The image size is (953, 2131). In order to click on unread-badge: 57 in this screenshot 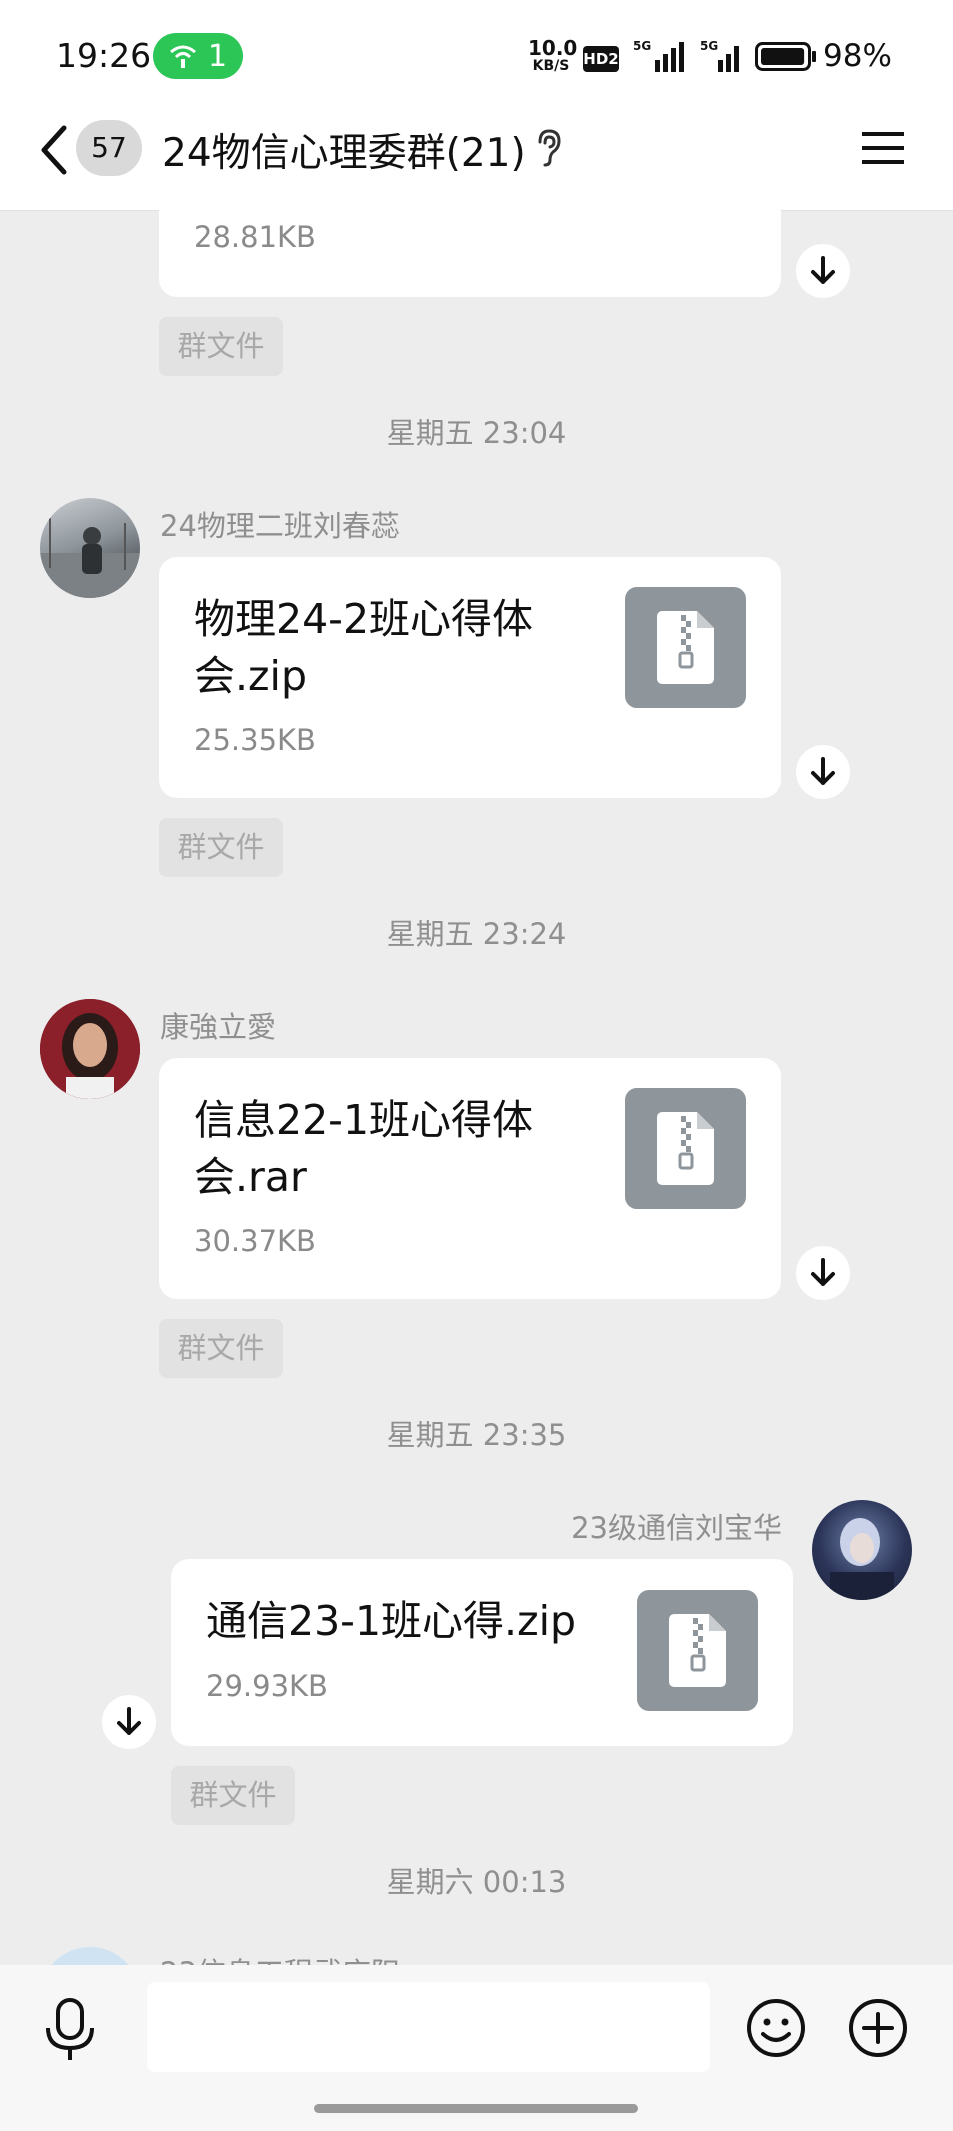, I will do `click(109, 148)`.